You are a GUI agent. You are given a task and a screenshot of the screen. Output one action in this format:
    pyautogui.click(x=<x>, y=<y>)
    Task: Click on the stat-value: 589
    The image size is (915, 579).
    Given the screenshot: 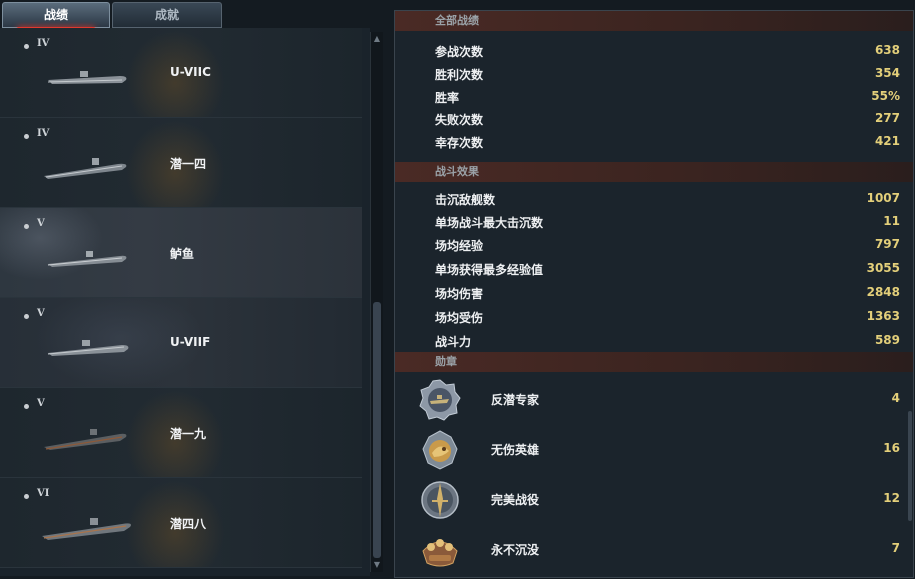 What is the action you would take?
    pyautogui.click(x=887, y=340)
    